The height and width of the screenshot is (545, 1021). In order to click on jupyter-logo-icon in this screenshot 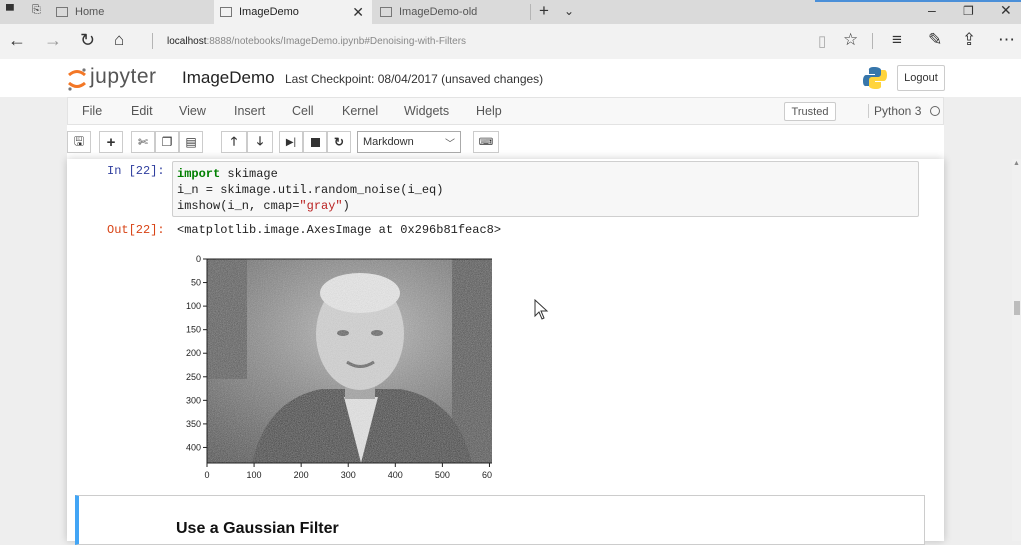, I will do `click(77, 79)`.